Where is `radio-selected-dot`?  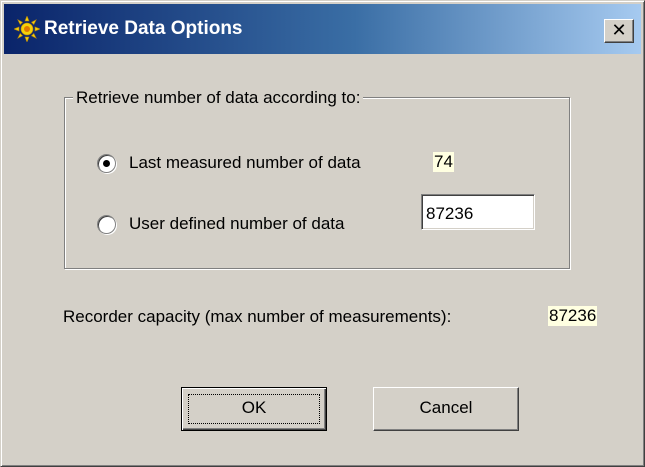
radio-selected-dot is located at coordinates (106, 163).